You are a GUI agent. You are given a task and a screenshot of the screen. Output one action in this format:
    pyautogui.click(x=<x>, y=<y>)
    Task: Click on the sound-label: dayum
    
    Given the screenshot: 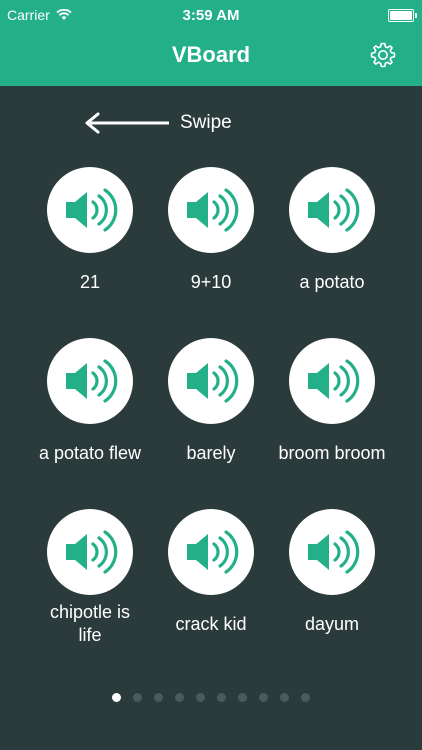 What is the action you would take?
    pyautogui.click(x=332, y=623)
    